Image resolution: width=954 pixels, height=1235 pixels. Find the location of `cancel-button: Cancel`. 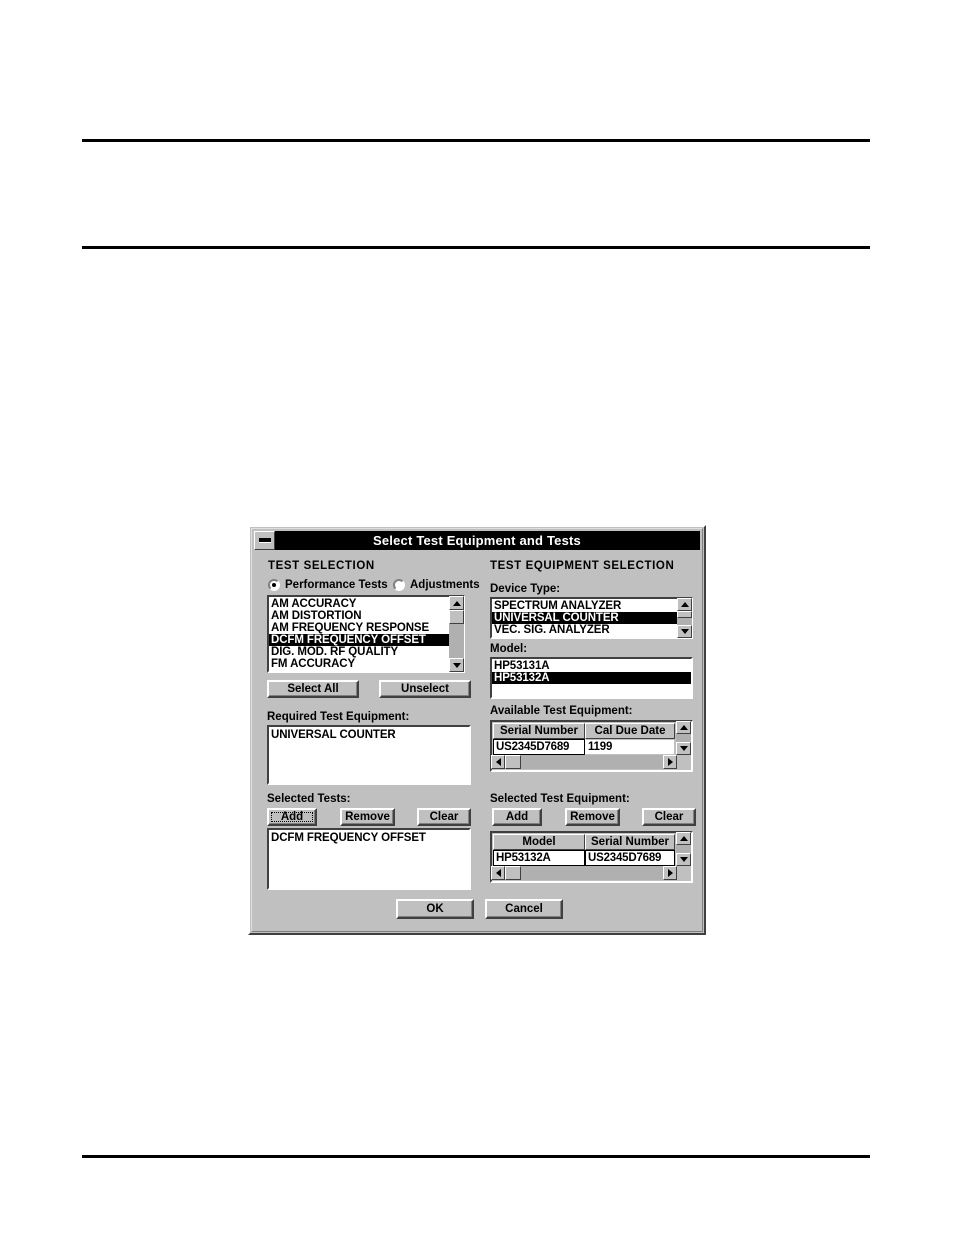

cancel-button: Cancel is located at coordinates (524, 909).